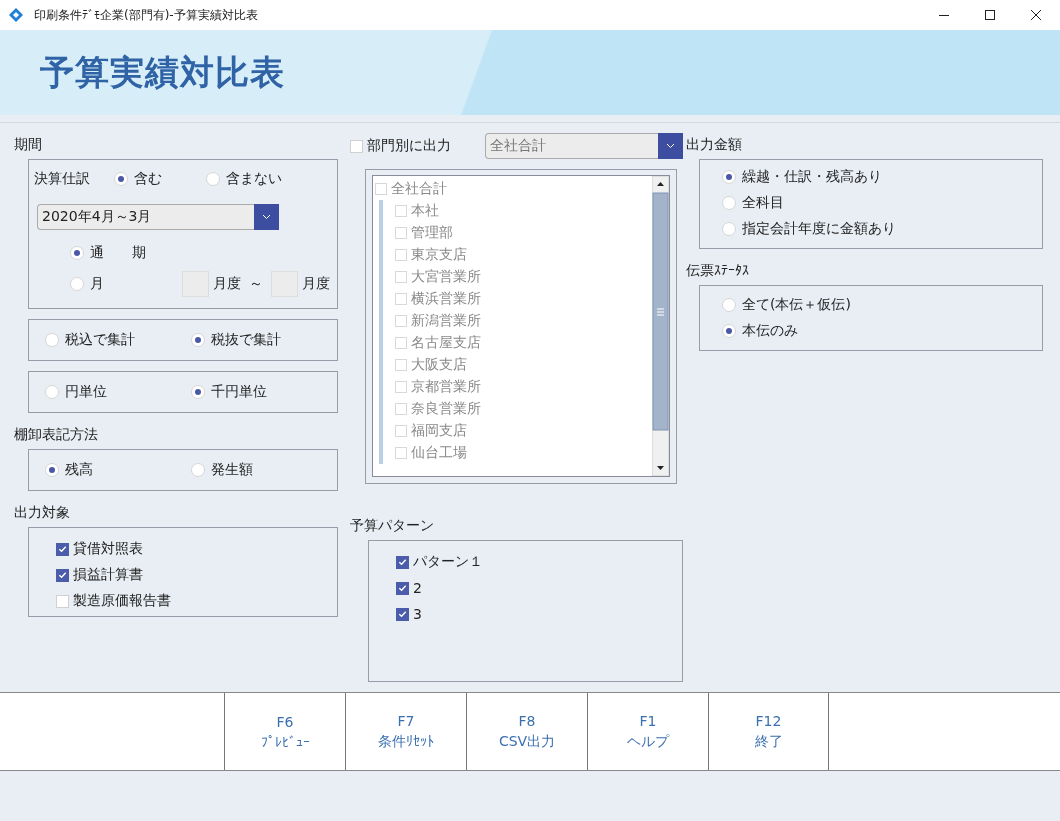 This screenshot has width=1060, height=821. I want to click on close-icon, so click(1036, 15).